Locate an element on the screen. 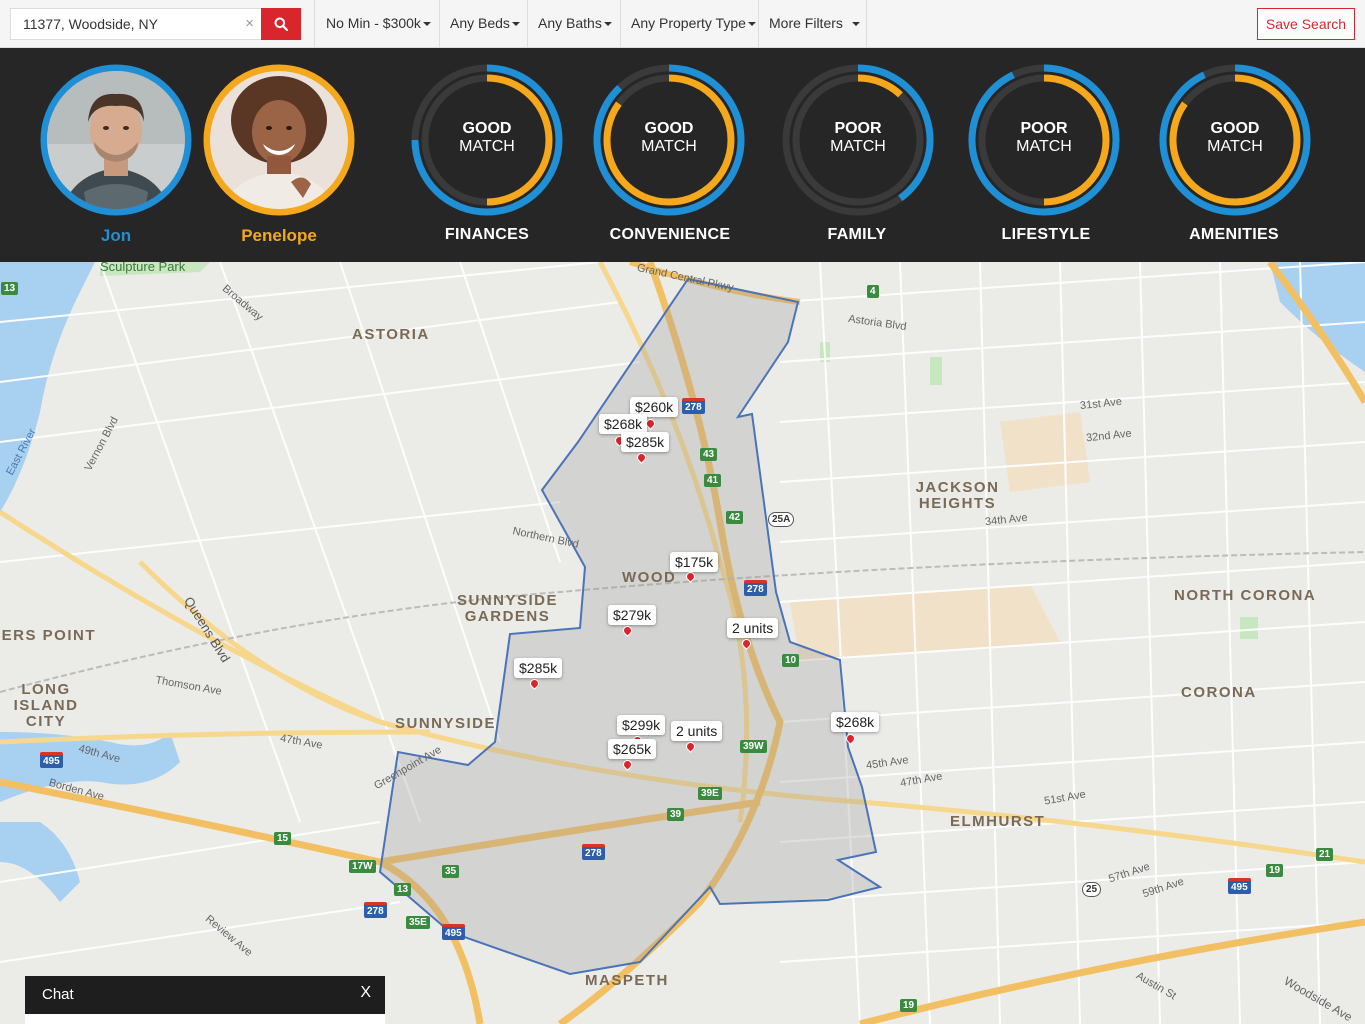 The image size is (1365, 1024). property-type-filter: Any Property Type is located at coordinates (693, 23).